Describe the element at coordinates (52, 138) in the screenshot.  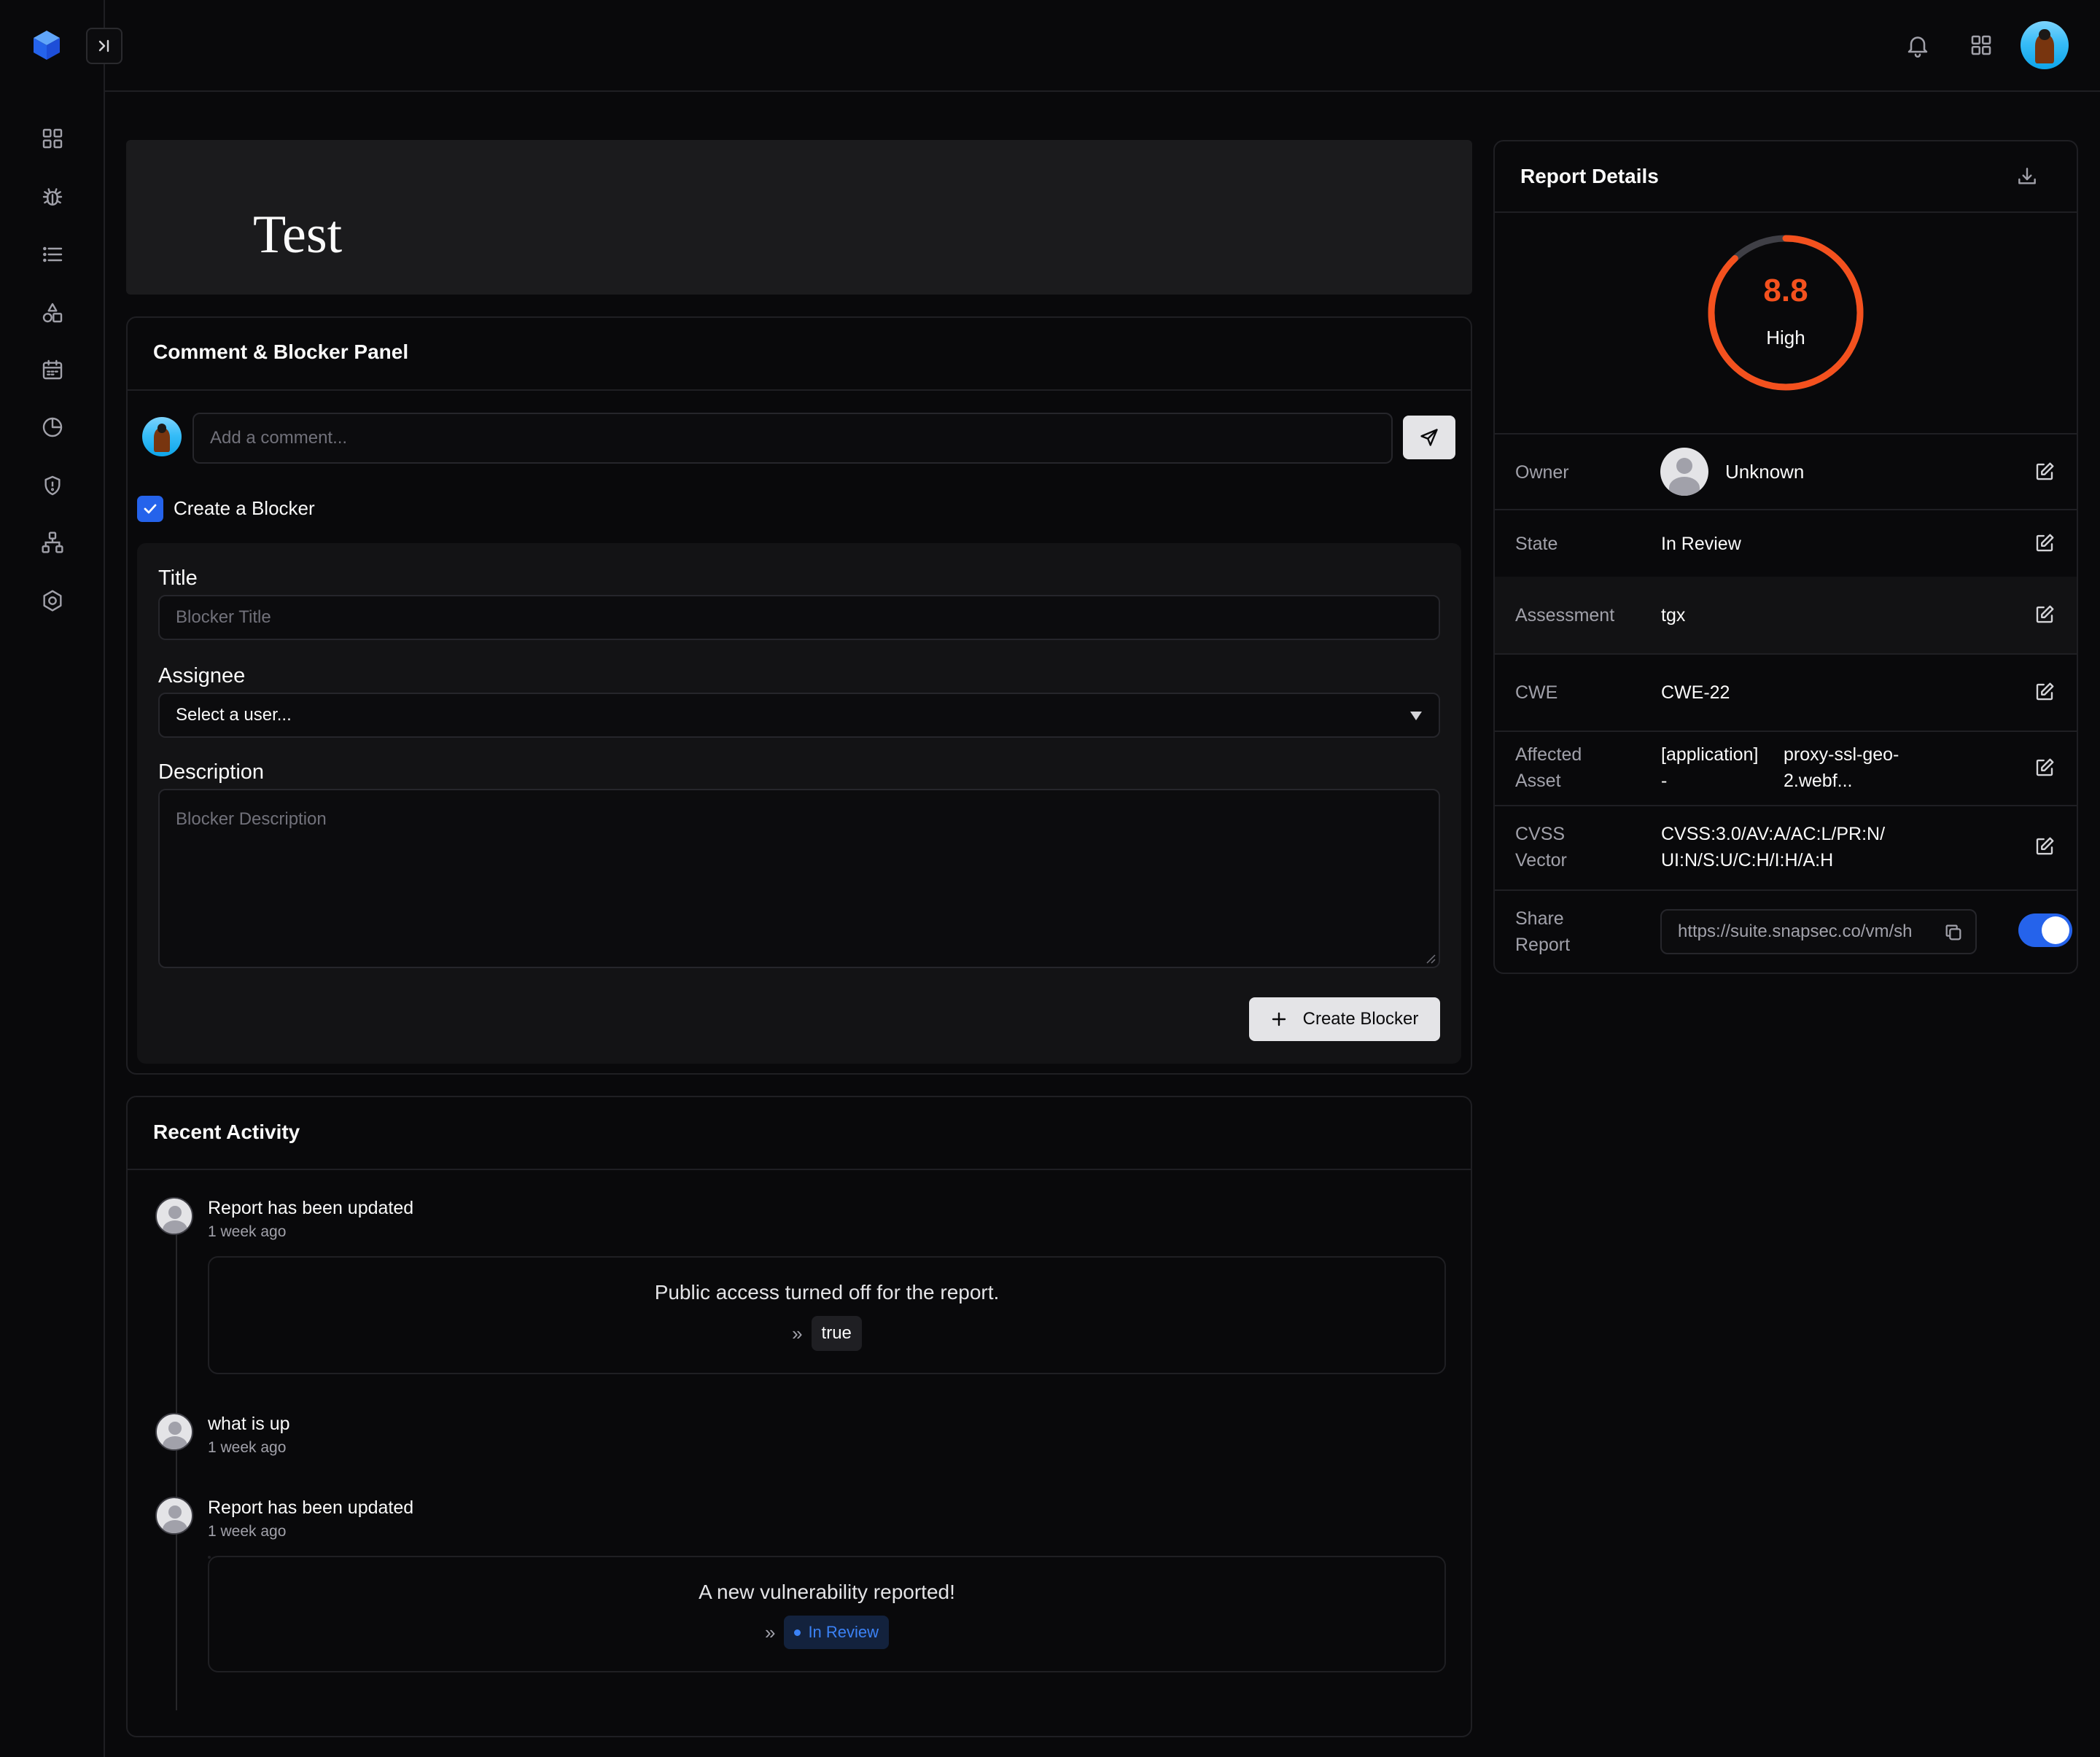
I see `dashboard-icon` at that location.